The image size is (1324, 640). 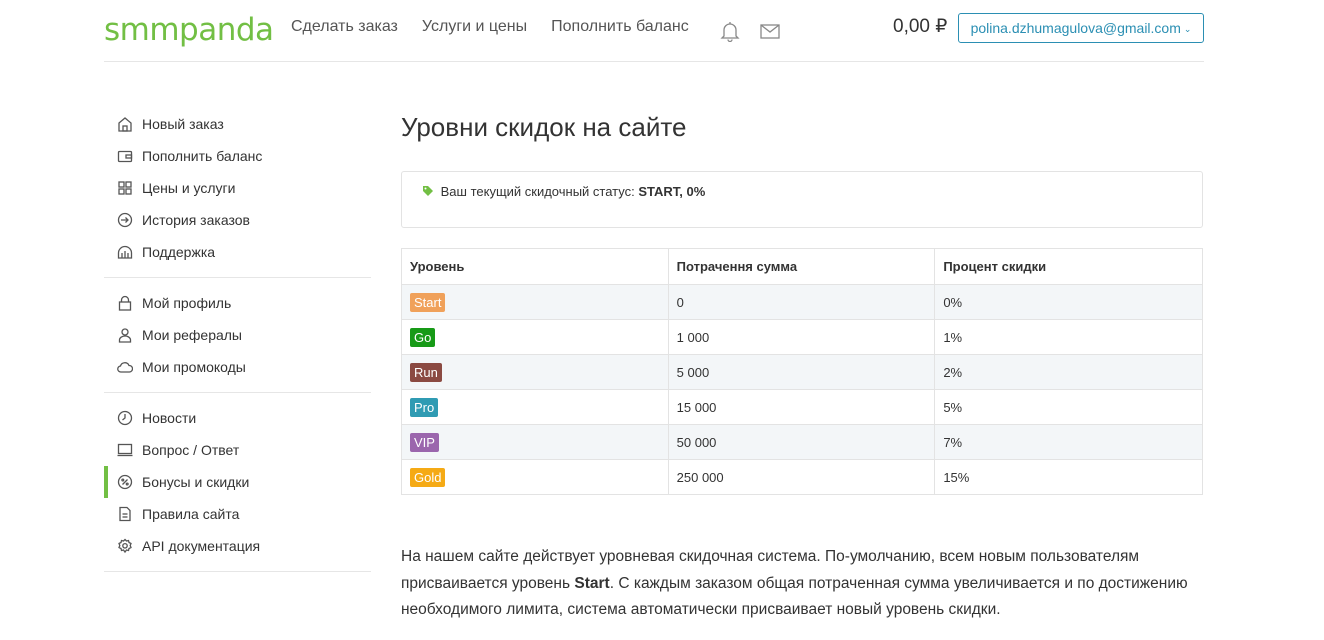 What do you see at coordinates (125, 367) in the screenshot?
I see `cloud-icon` at bounding box center [125, 367].